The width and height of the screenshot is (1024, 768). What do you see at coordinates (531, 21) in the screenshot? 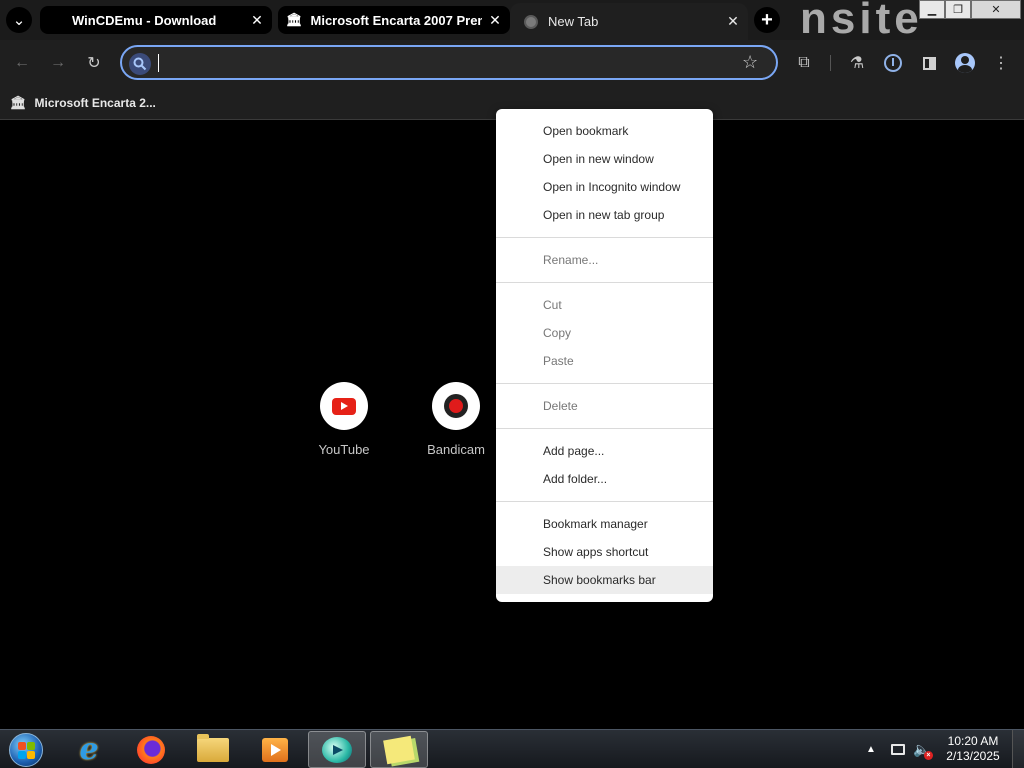
I see `globe-icon` at bounding box center [531, 21].